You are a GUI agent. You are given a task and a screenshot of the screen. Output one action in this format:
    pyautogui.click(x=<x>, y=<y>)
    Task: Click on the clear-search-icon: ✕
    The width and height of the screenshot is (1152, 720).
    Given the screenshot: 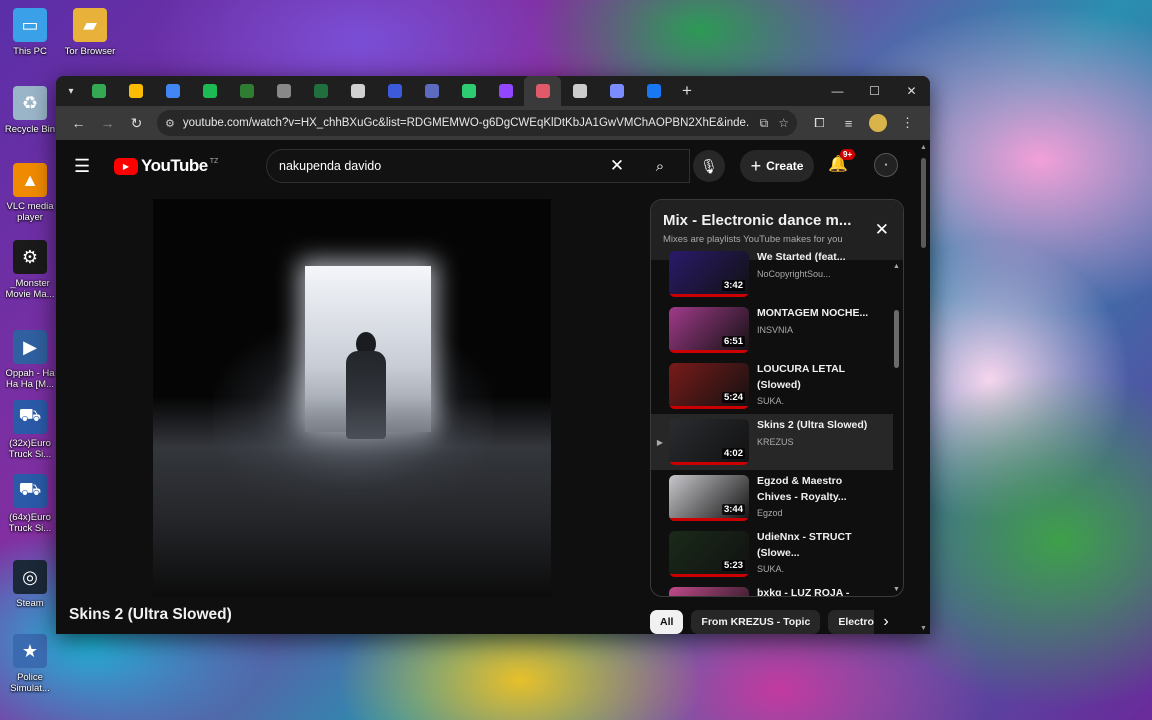 What is the action you would take?
    pyautogui.click(x=617, y=166)
    